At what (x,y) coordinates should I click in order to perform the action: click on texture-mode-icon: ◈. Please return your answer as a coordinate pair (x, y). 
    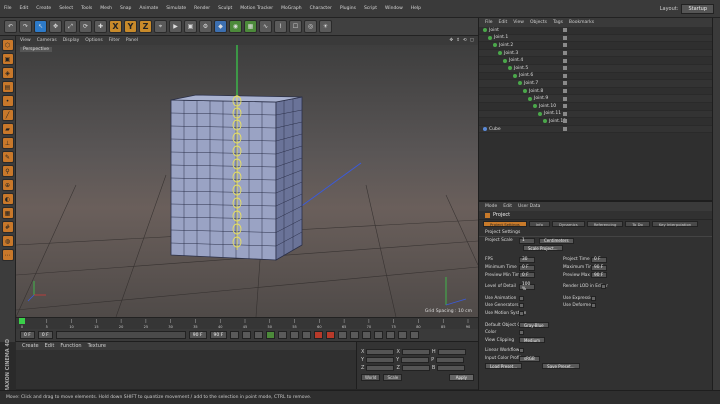
    Looking at the image, I should click on (7, 73).